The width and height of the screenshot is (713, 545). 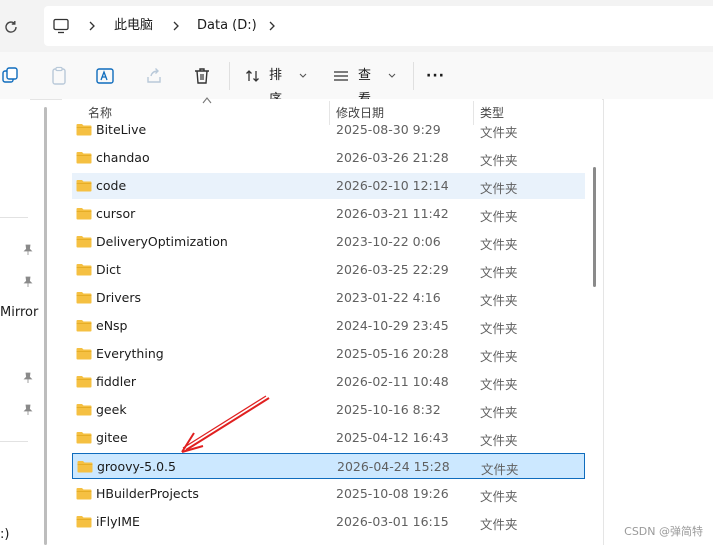 I want to click on file-name: geek, so click(x=111, y=409).